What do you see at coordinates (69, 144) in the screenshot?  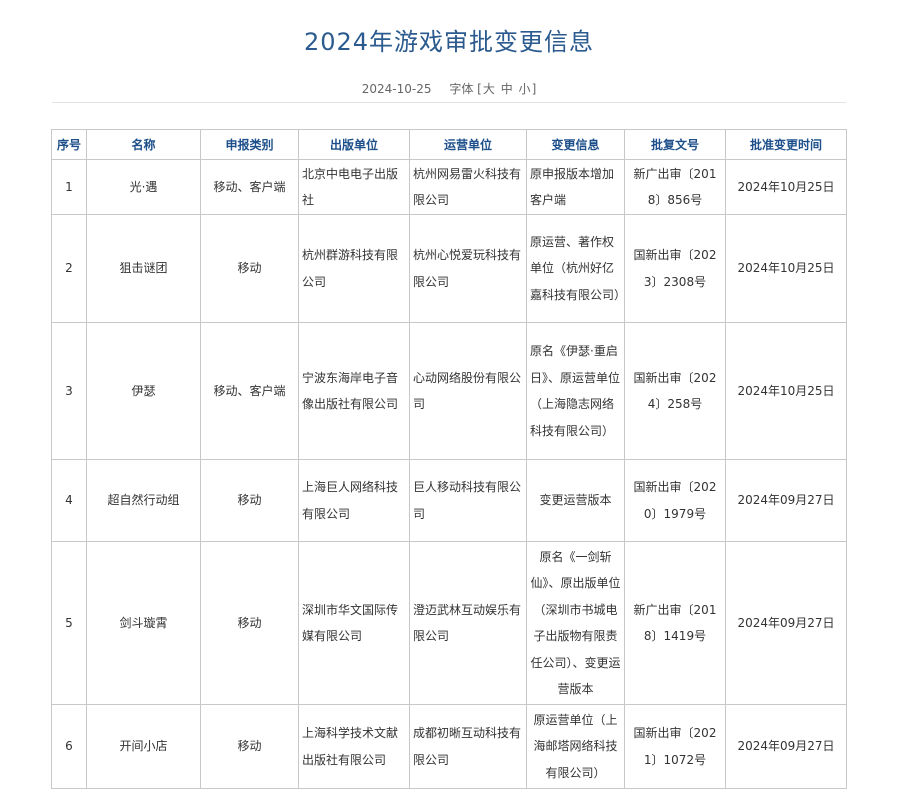 I see `header-no: 序号` at bounding box center [69, 144].